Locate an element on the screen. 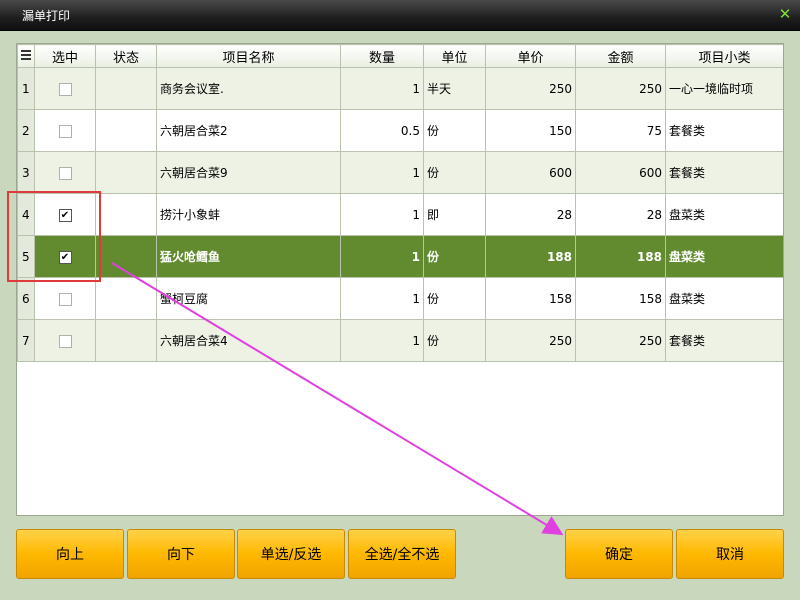 The width and height of the screenshot is (800, 600). row-name: 六朝居合菜4 is located at coordinates (248, 340).